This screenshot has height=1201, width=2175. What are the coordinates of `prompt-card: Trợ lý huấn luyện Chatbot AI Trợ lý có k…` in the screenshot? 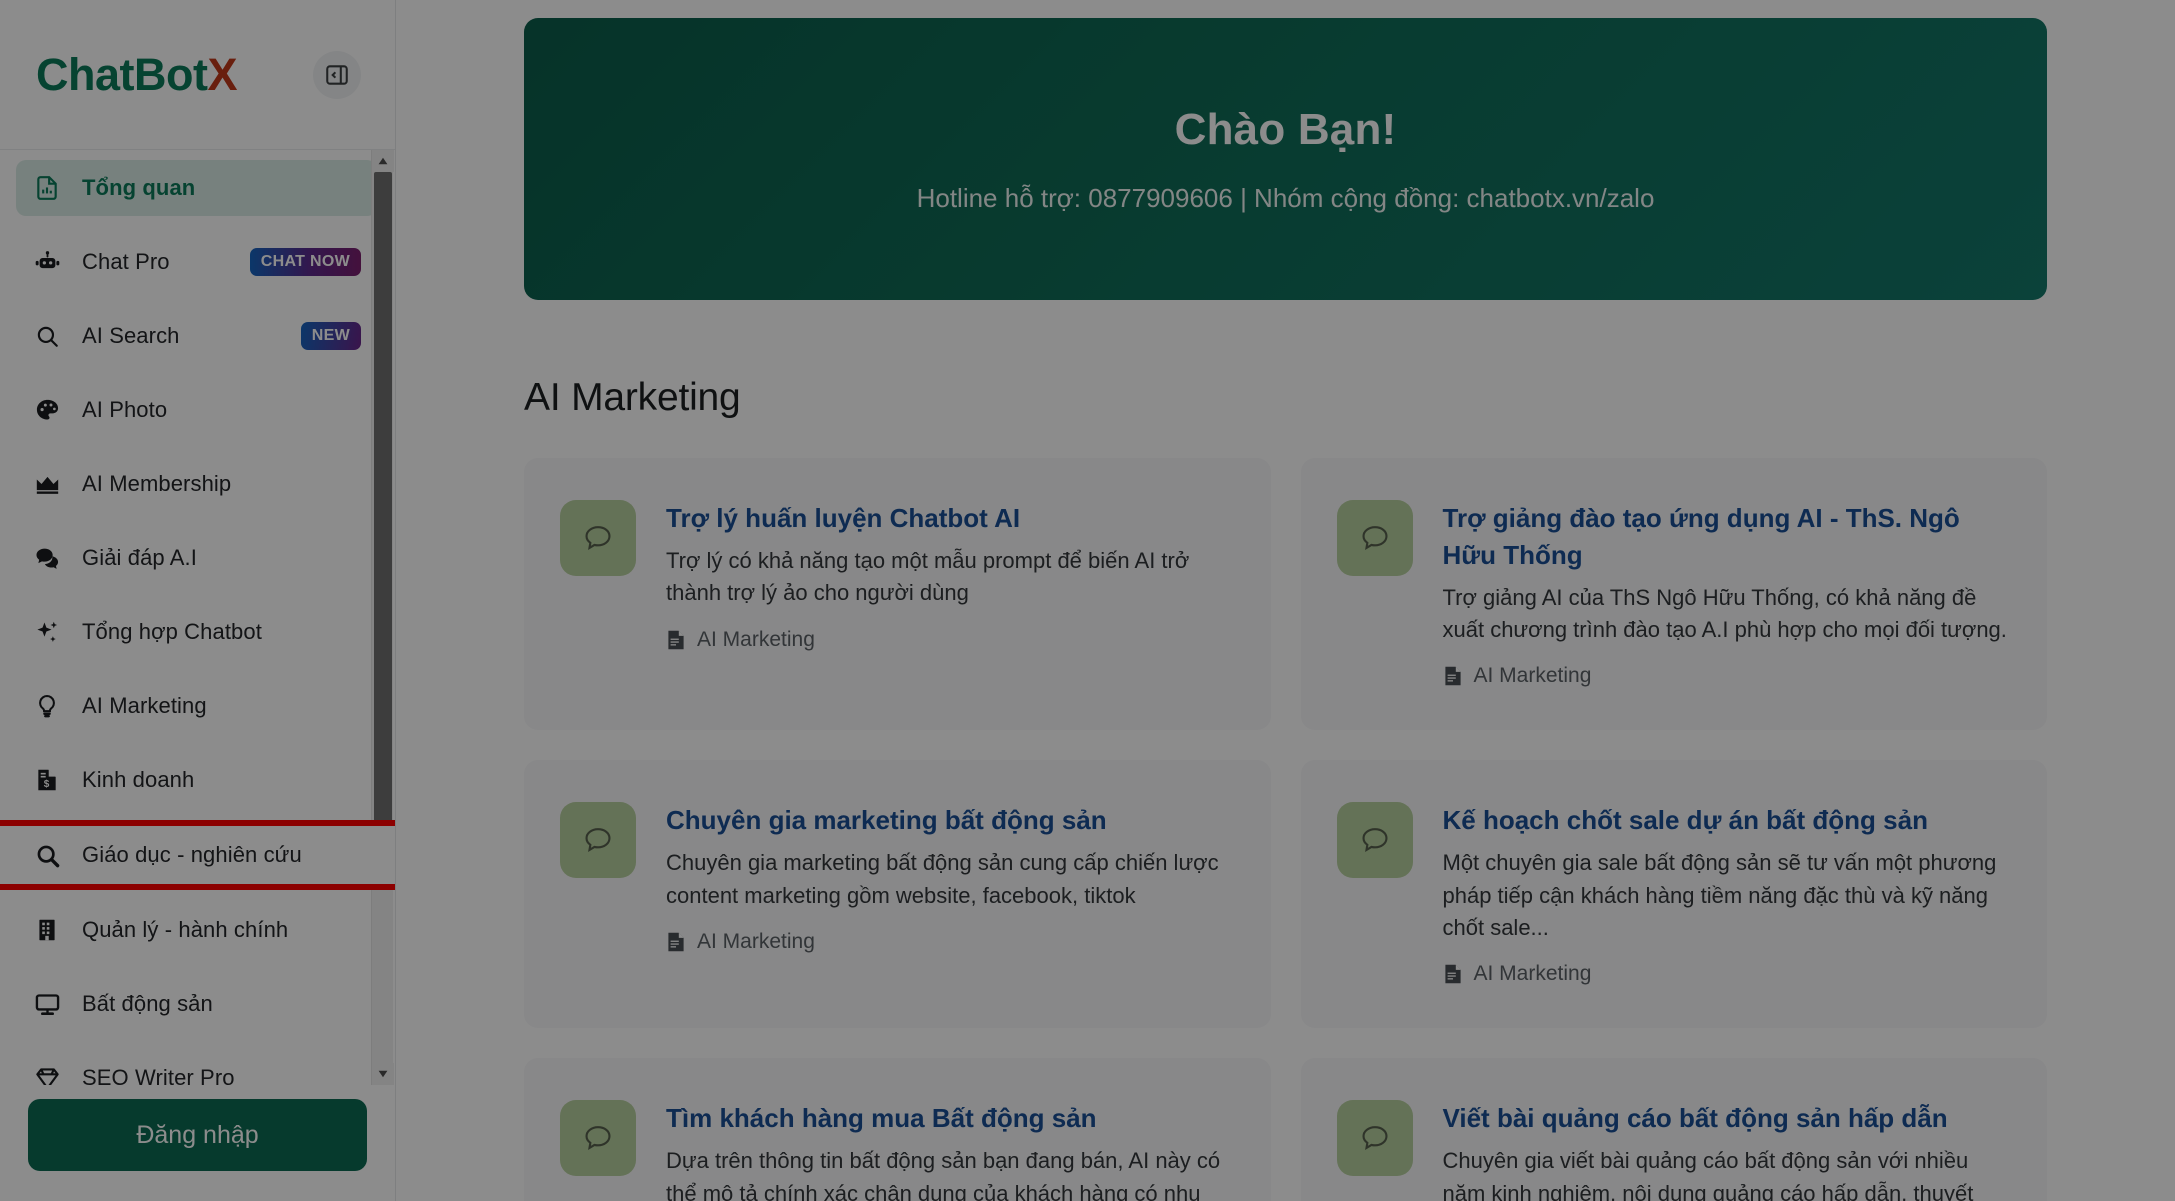 It's located at (897, 594).